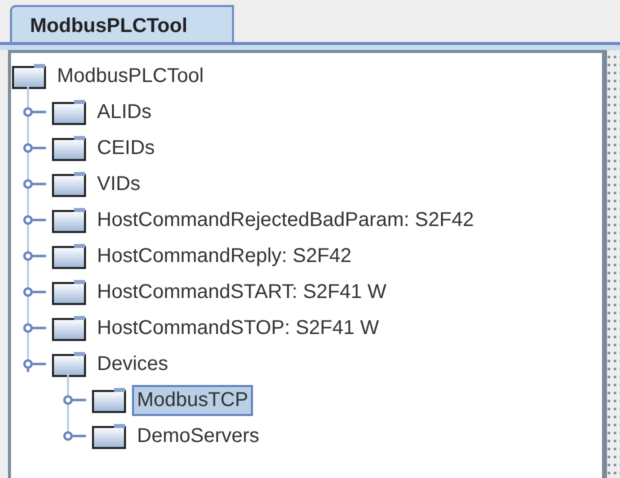  I want to click on tree-node-label: HostCommandSTART: S2F41 W, so click(242, 292).